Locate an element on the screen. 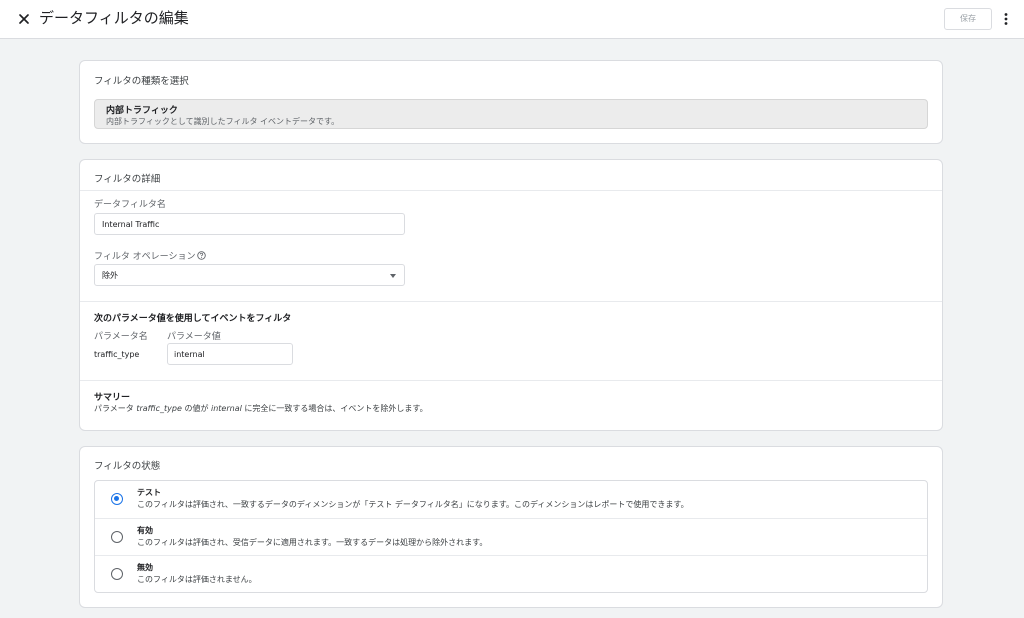  filter-operation-value: 除外 is located at coordinates (110, 275).